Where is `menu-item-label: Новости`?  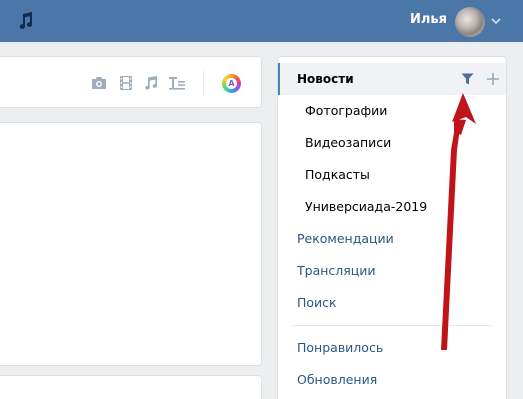
menu-item-label: Новости is located at coordinates (325, 79).